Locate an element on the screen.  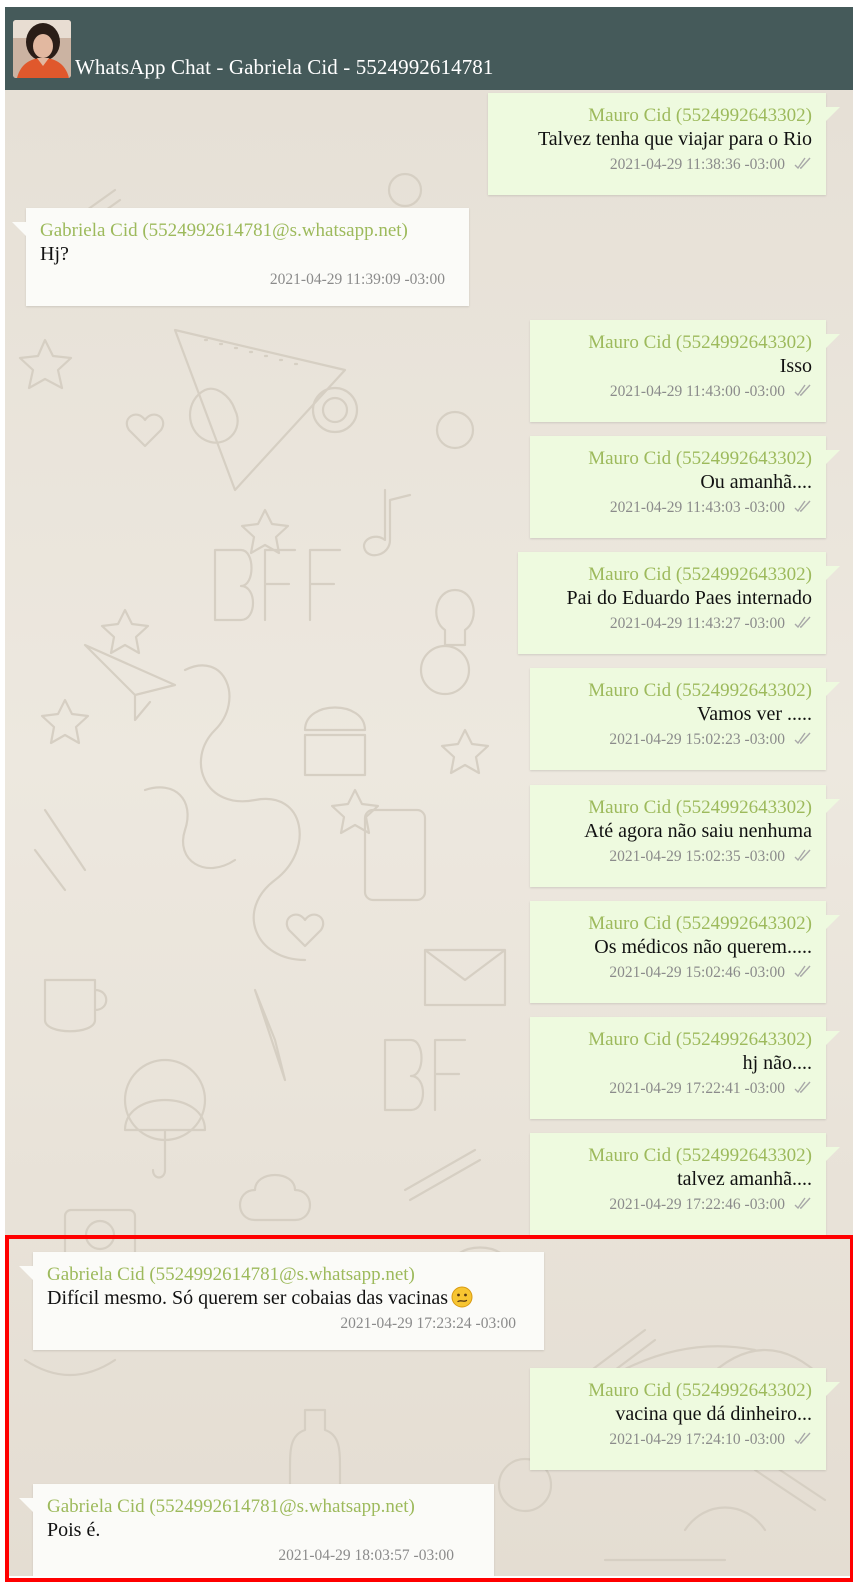
message-meta: 2021-04-29 11:43:03 -03:00 is located at coordinates (678, 508).